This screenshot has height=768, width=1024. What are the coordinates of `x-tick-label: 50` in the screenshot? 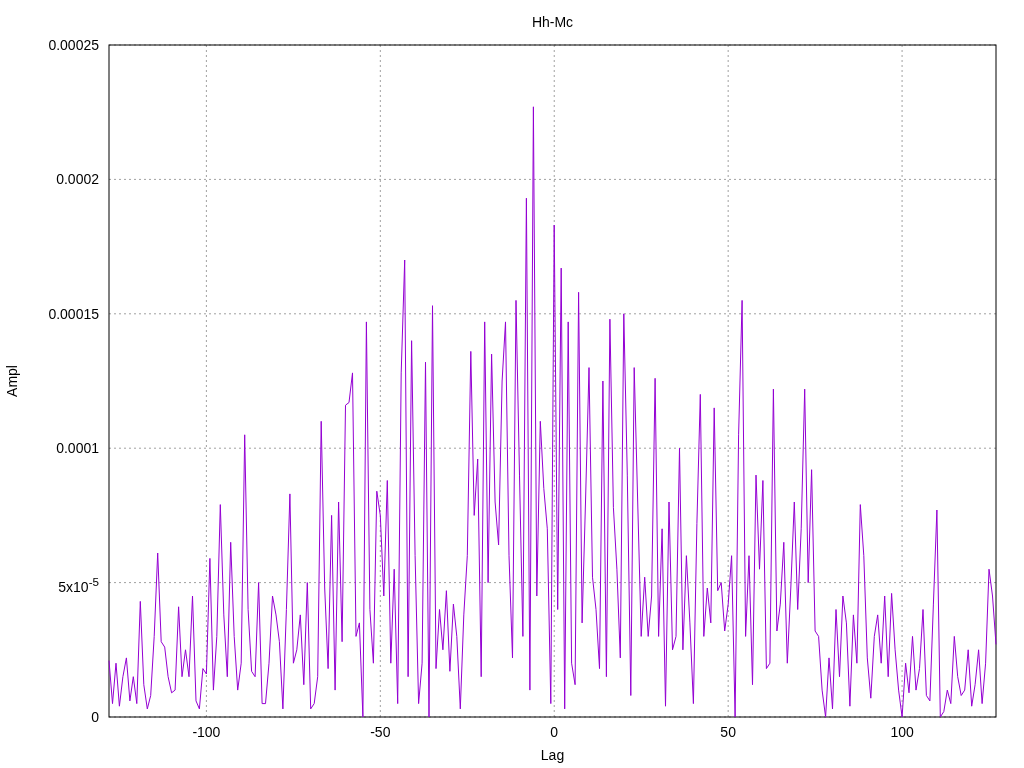 It's located at (728, 732).